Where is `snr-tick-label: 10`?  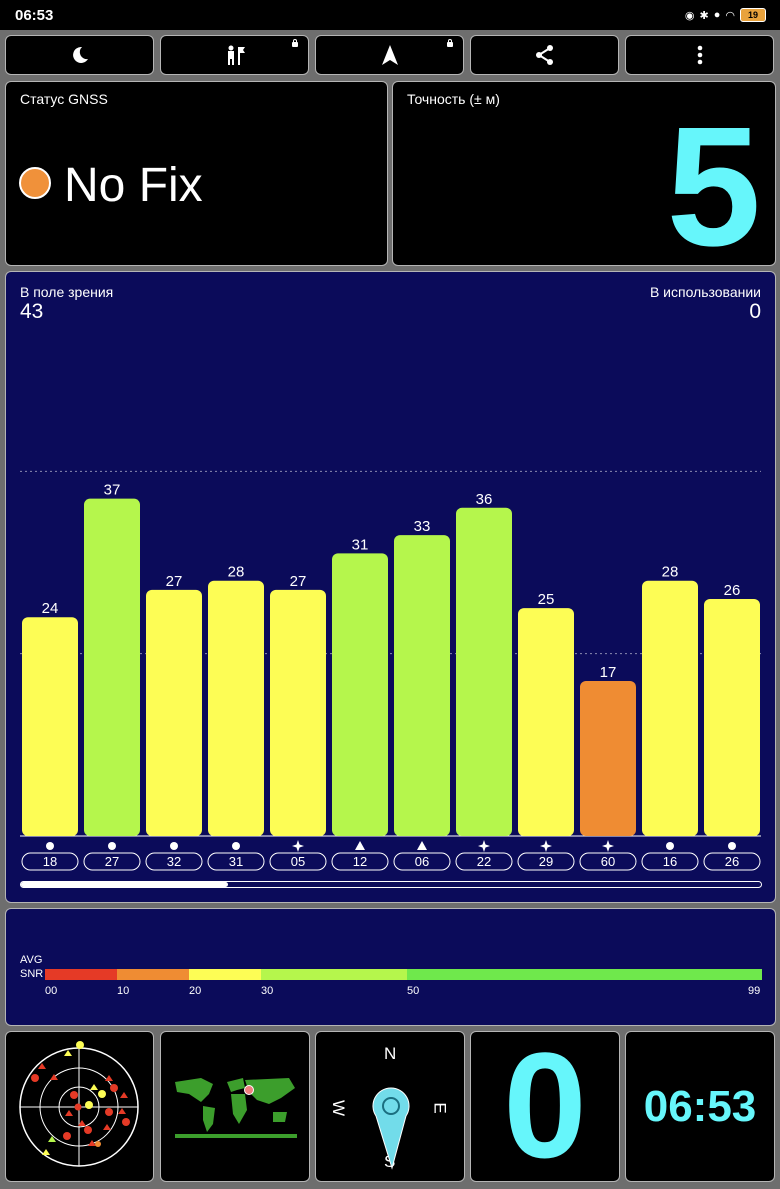 snr-tick-label: 10 is located at coordinates (123, 991).